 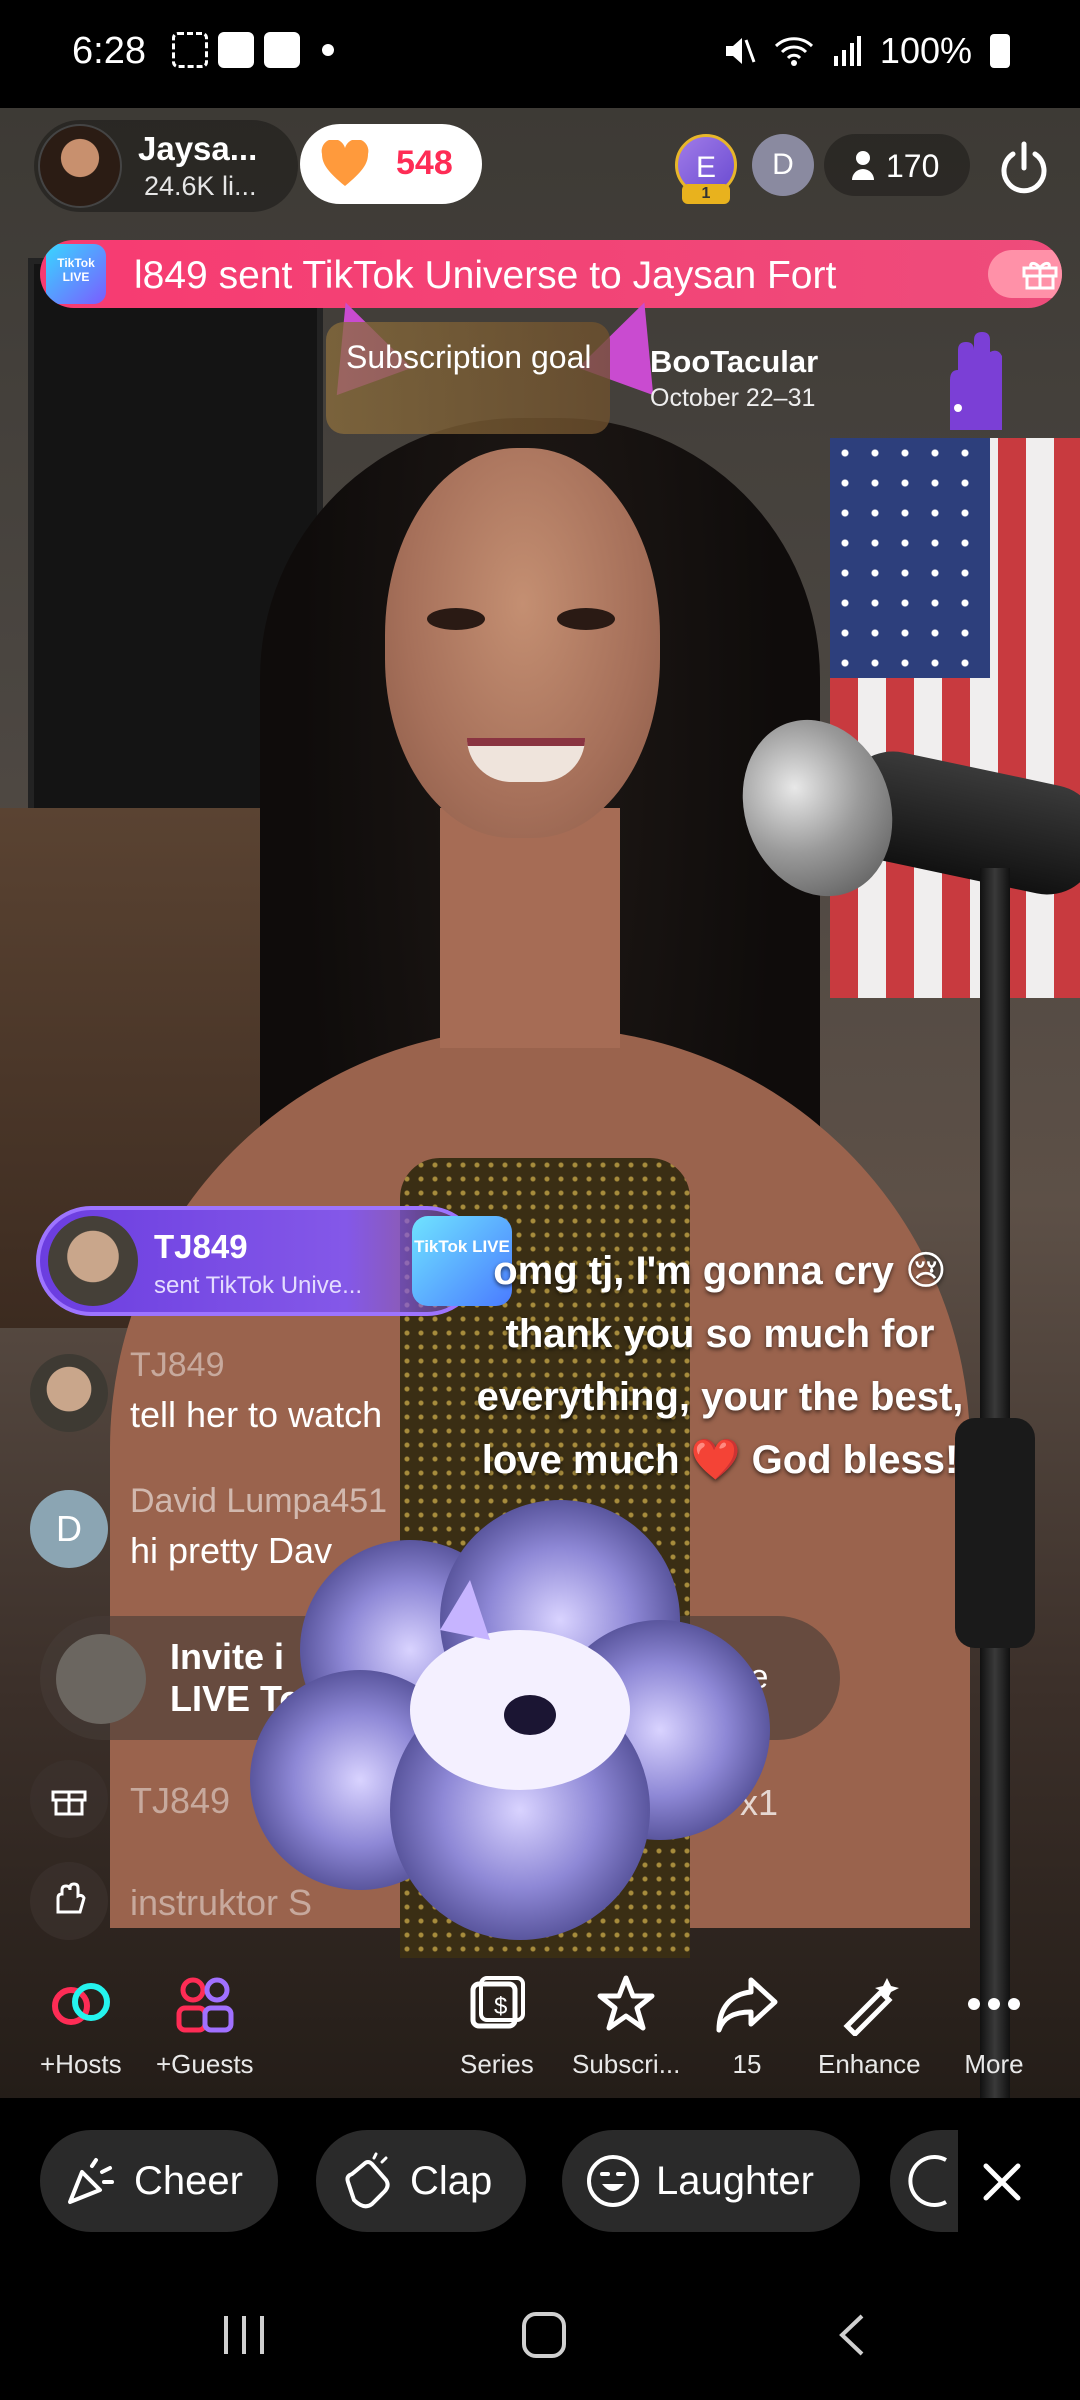 What do you see at coordinates (913, 166) in the screenshot?
I see `viewer-count: 170` at bounding box center [913, 166].